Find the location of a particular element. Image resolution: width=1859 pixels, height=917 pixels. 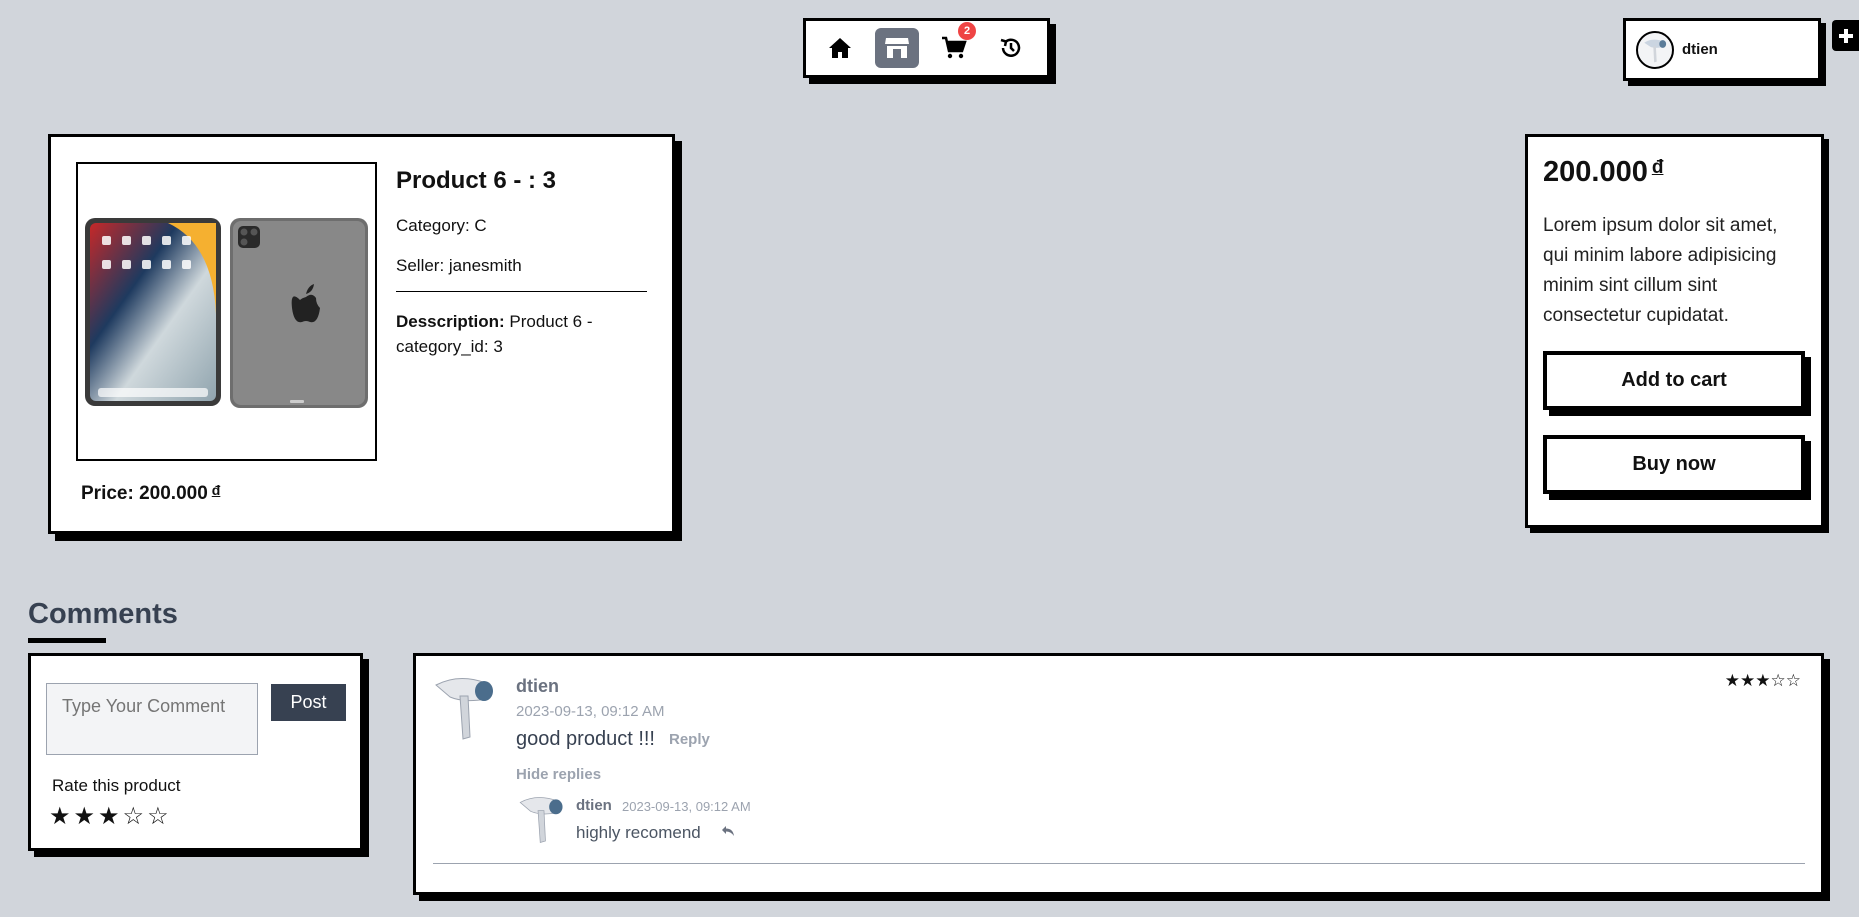

nav-cart-button: 2 is located at coordinates (954, 45).